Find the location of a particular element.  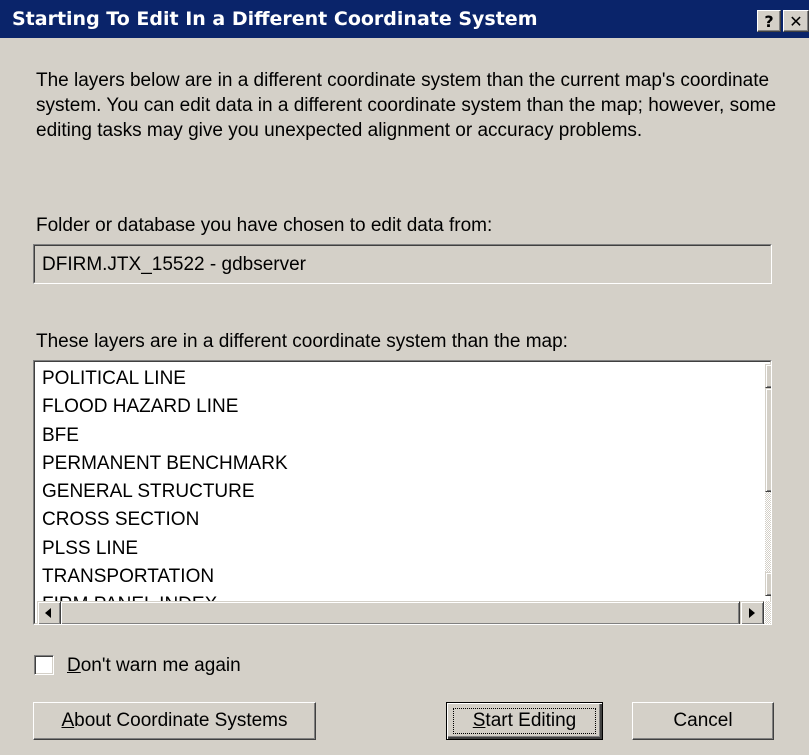

list-item: GENERAL STRUCTURE is located at coordinates (397, 492).